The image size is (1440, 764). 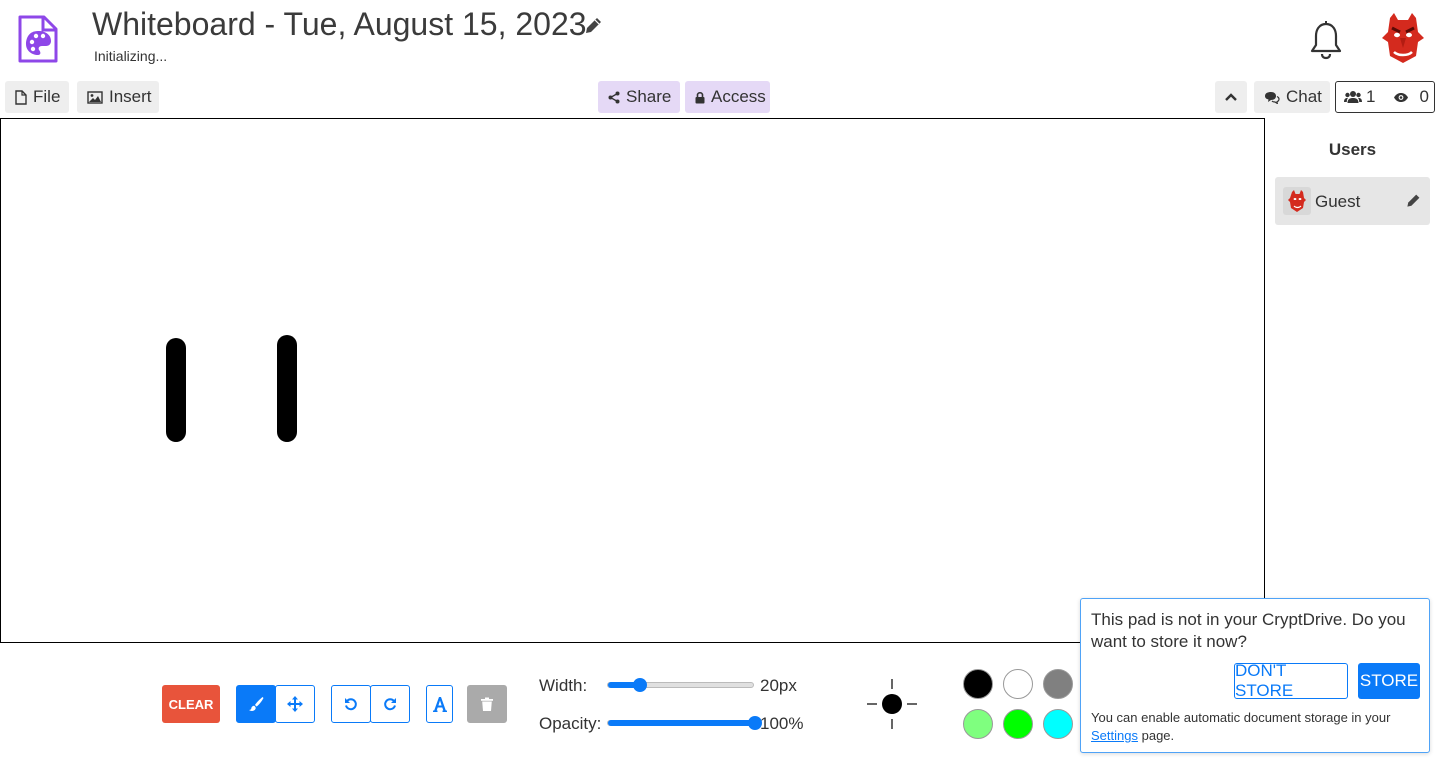 I want to click on delete-selection-button, so click(x=487, y=704).